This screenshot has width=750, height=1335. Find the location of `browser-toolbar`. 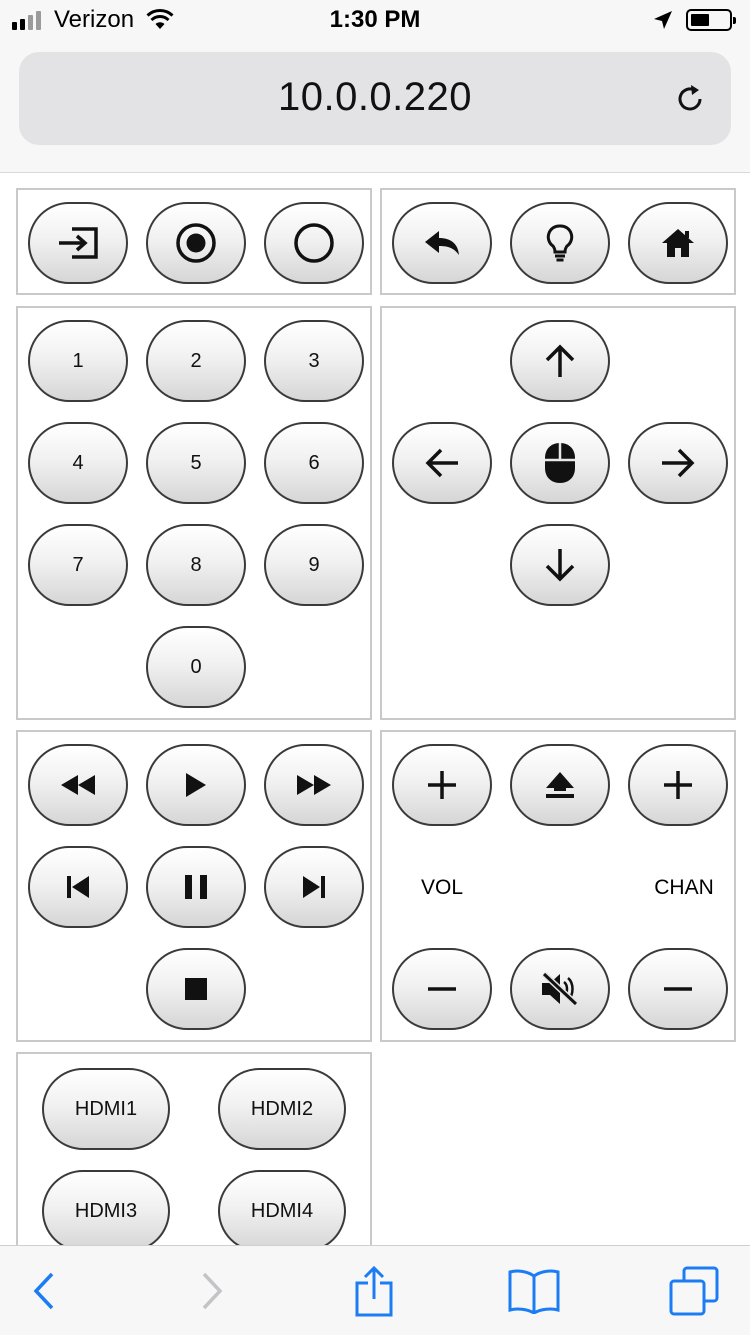

browser-toolbar is located at coordinates (375, 1290).